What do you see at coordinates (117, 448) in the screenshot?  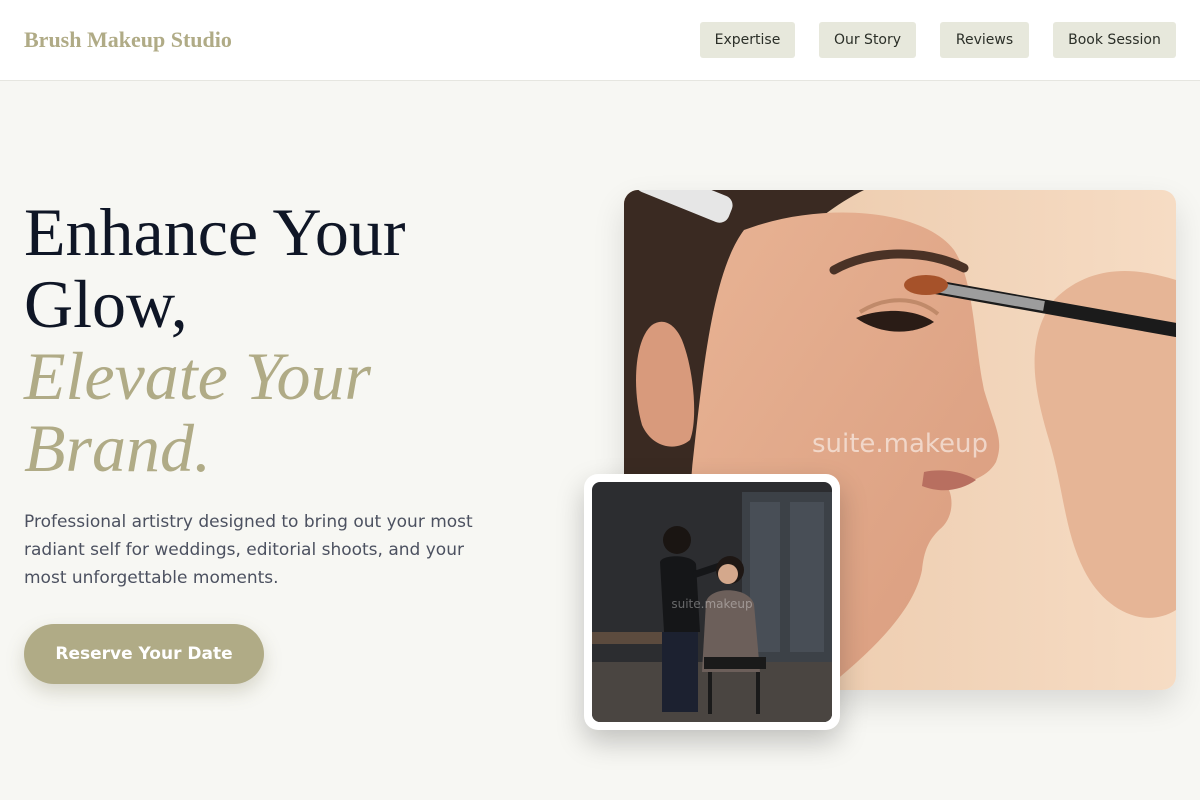 I see `hero-headline-accent-line-2: Brand.` at bounding box center [117, 448].